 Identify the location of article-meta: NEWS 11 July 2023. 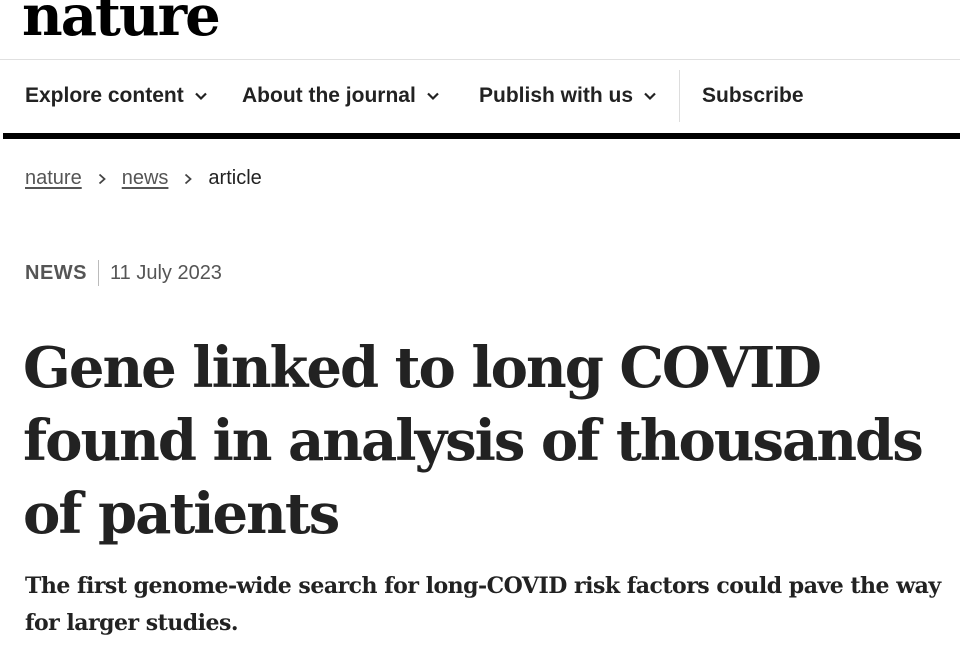
(123, 273).